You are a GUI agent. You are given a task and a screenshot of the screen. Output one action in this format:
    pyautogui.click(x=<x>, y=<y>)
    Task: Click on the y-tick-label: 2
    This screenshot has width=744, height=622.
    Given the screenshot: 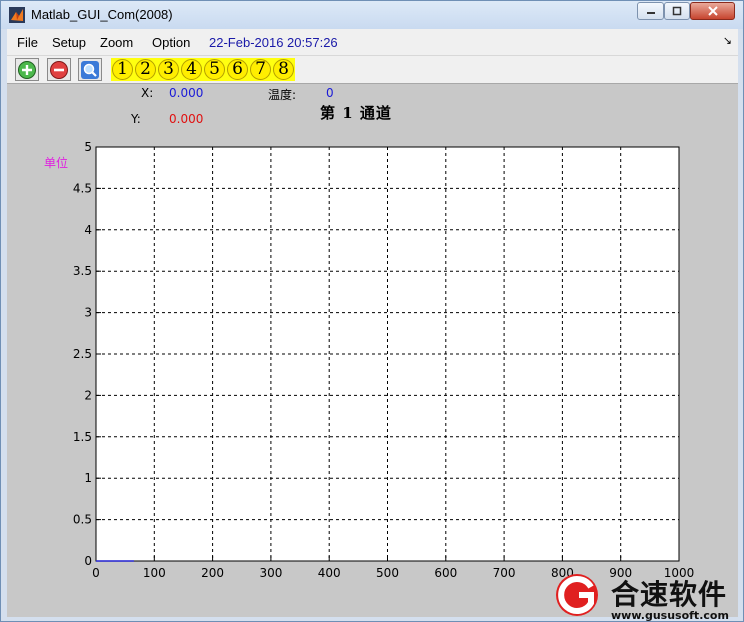 What is the action you would take?
    pyautogui.click(x=88, y=395)
    